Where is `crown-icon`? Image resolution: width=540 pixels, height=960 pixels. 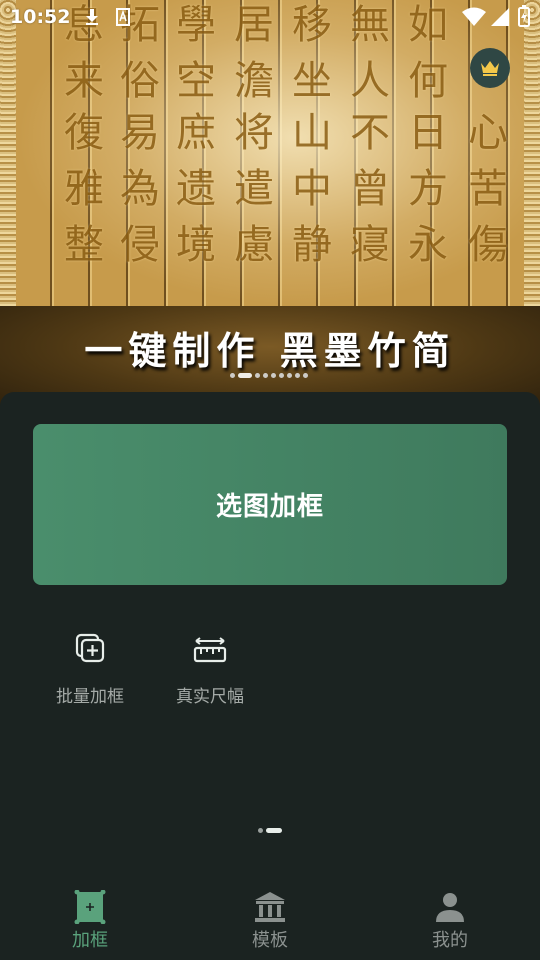 crown-icon is located at coordinates (490, 68).